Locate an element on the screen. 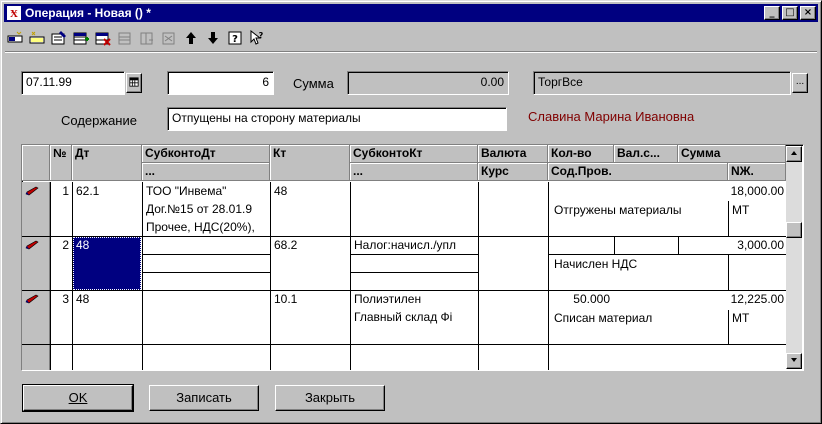  close-window-button: × is located at coordinates (808, 13).